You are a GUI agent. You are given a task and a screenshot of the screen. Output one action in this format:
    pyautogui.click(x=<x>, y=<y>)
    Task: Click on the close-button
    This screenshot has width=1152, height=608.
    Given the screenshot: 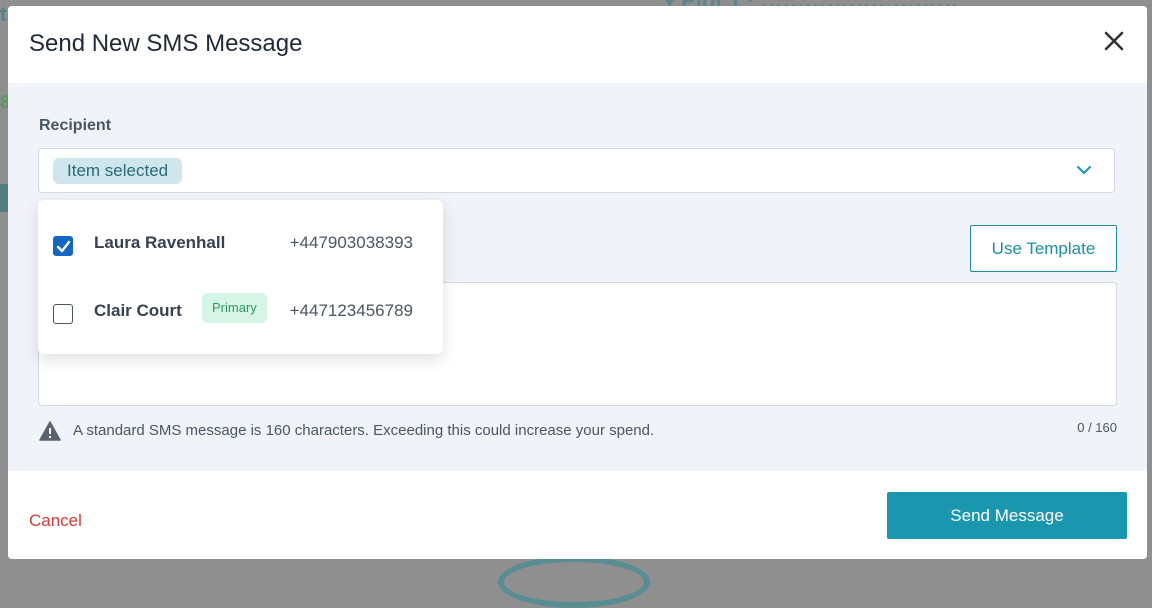 What is the action you would take?
    pyautogui.click(x=1114, y=41)
    